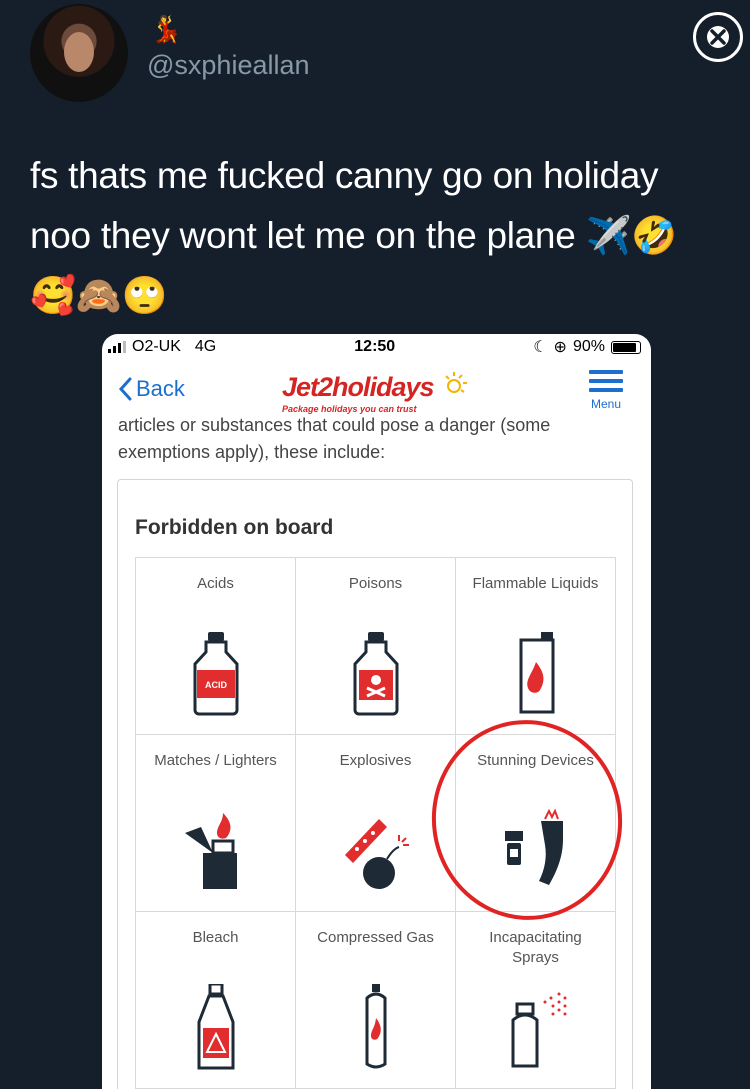  I want to click on cell-label: Compressed Gas, so click(375, 937).